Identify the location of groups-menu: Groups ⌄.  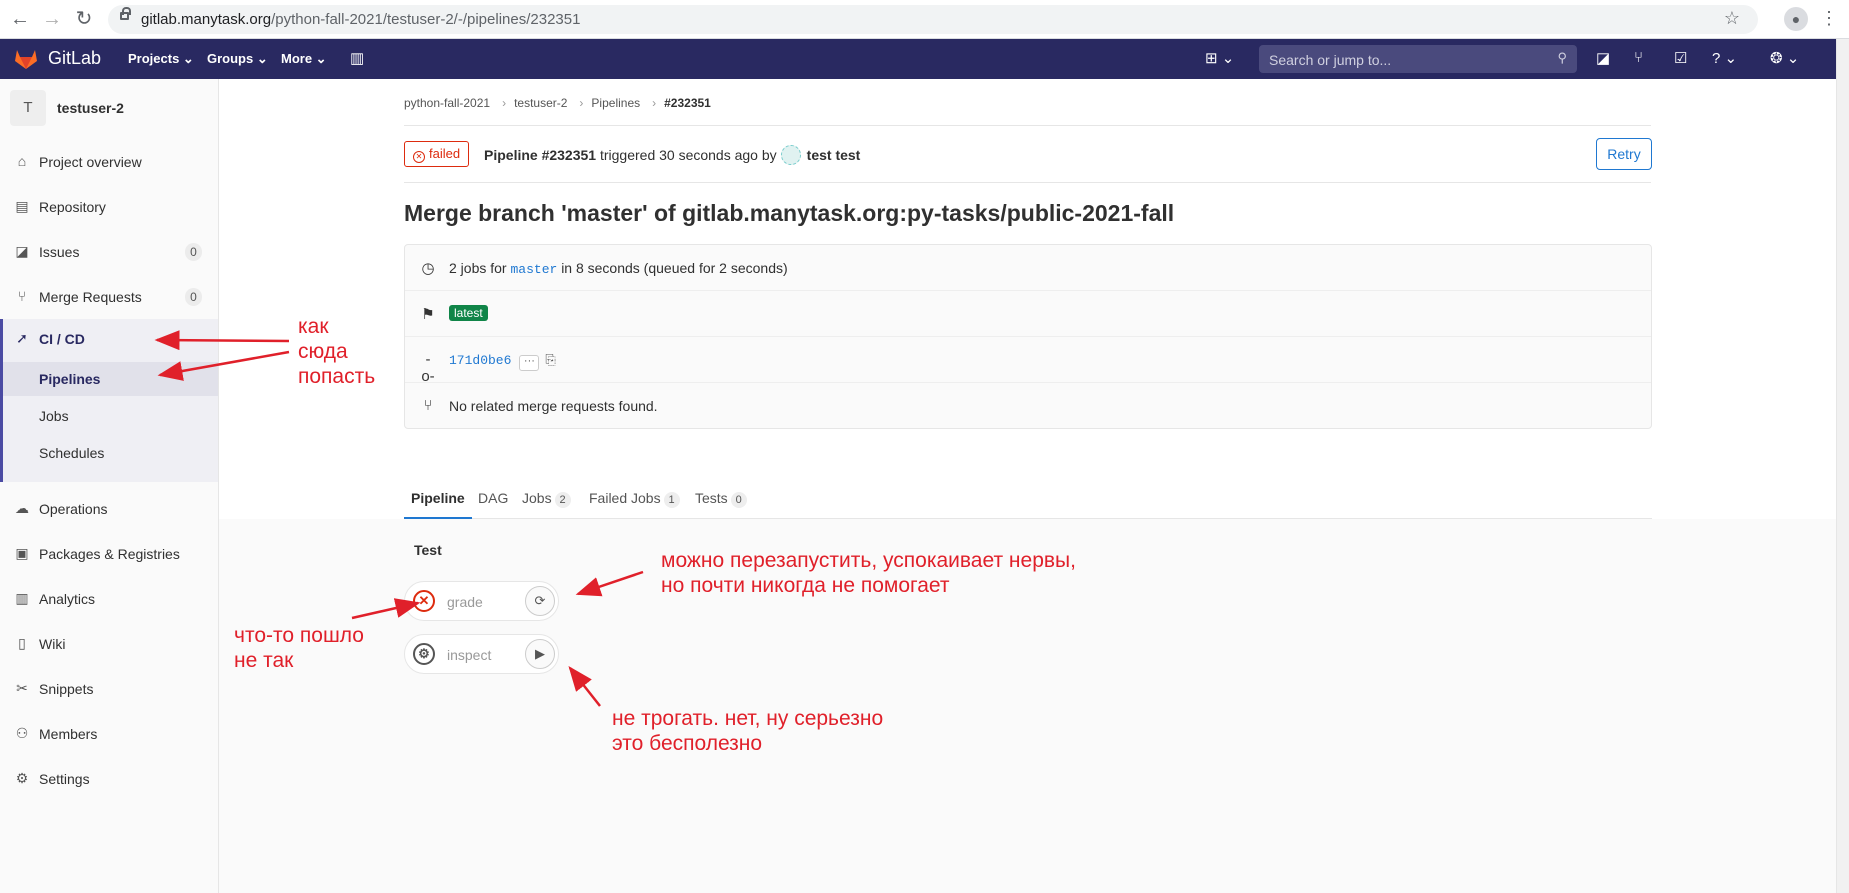
(237, 59).